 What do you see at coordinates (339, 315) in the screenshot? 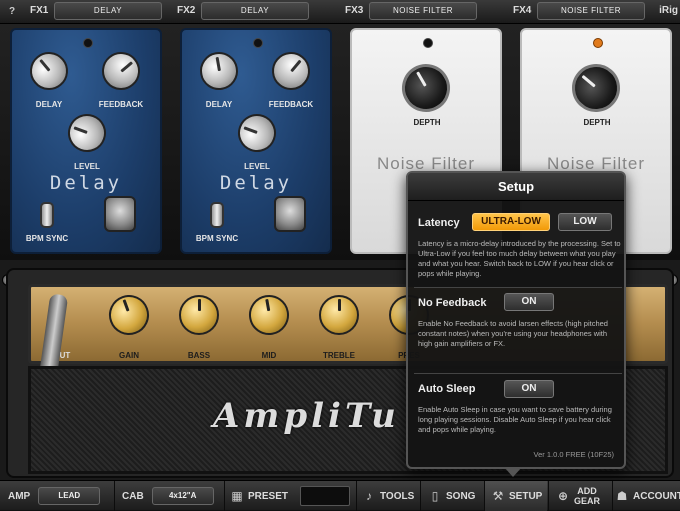
I see `treble-knob` at bounding box center [339, 315].